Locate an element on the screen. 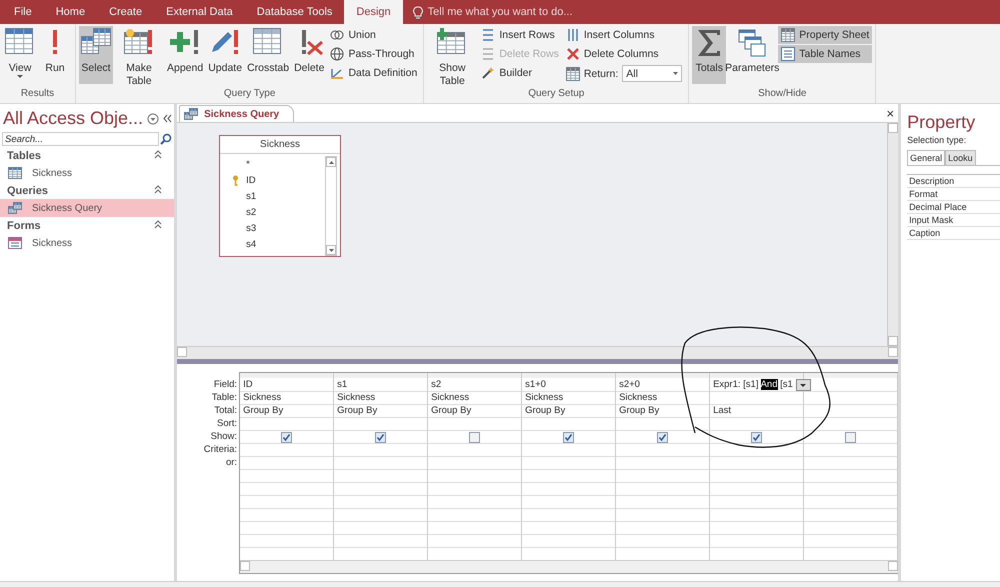 Image resolution: width=1000 pixels, height=587 pixels. ribbon-tab: External Data is located at coordinates (199, 12).